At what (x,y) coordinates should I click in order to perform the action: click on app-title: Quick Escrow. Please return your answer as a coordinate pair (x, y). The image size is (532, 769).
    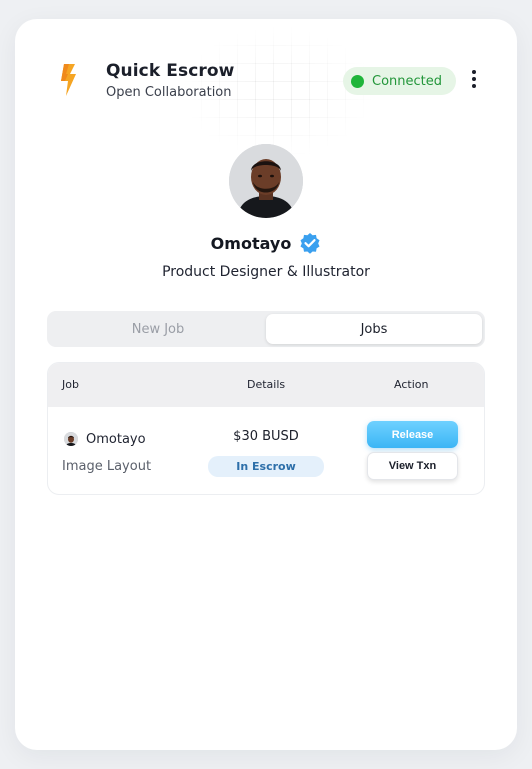
    Looking at the image, I should click on (170, 71).